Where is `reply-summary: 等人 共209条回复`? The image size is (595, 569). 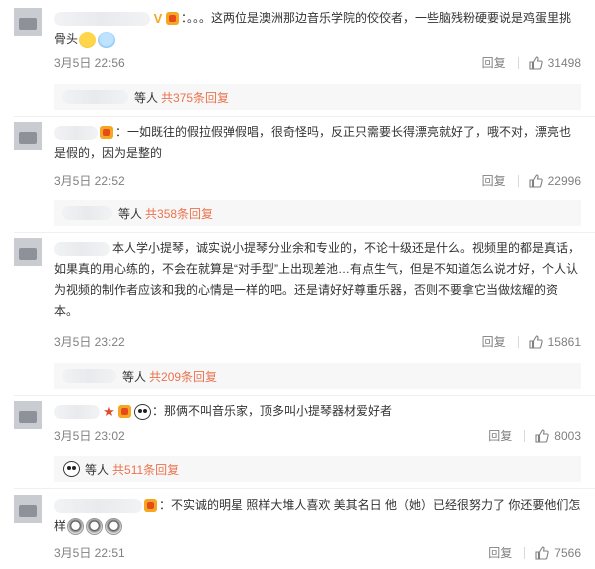
reply-summary: 等人 共209条回复 is located at coordinates (317, 376).